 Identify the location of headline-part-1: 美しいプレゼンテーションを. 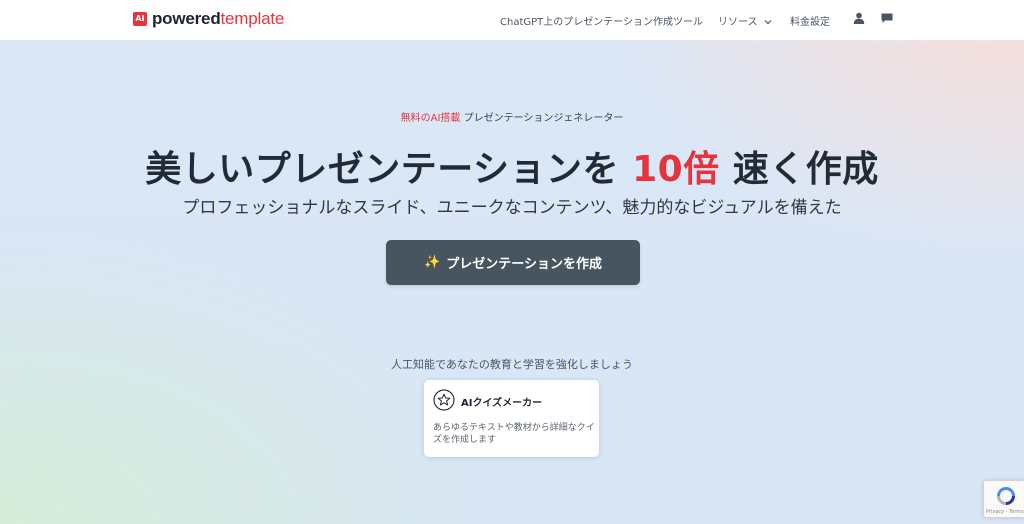
(389, 169).